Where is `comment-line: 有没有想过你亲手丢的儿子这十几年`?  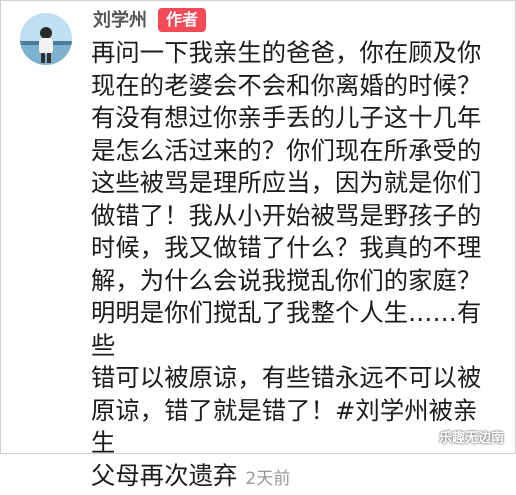 comment-line: 有没有想过你亲手丢的儿子这十几年 is located at coordinates (286, 117).